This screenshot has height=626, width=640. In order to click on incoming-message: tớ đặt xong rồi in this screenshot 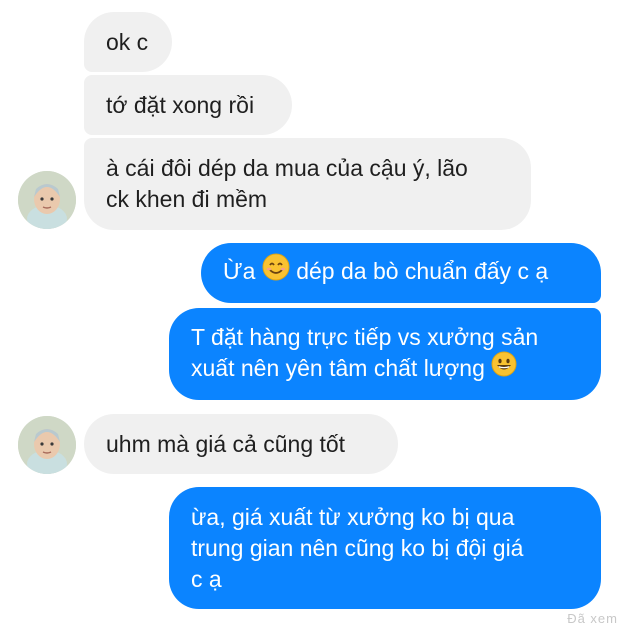, I will do `click(188, 105)`.